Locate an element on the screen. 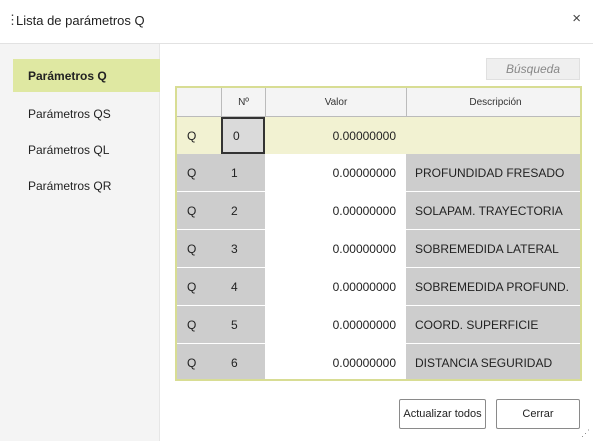 This screenshot has height=441, width=593. table-row-description-cell: PROFUNDIDAD FRESADO is located at coordinates (493, 172).